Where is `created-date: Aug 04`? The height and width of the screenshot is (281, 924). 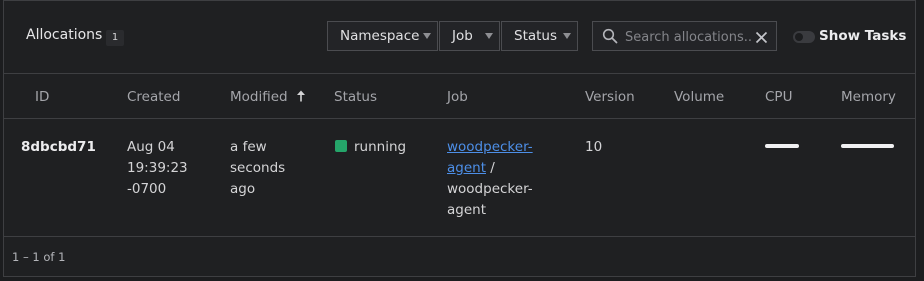
created-date: Aug 04 is located at coordinates (151, 147).